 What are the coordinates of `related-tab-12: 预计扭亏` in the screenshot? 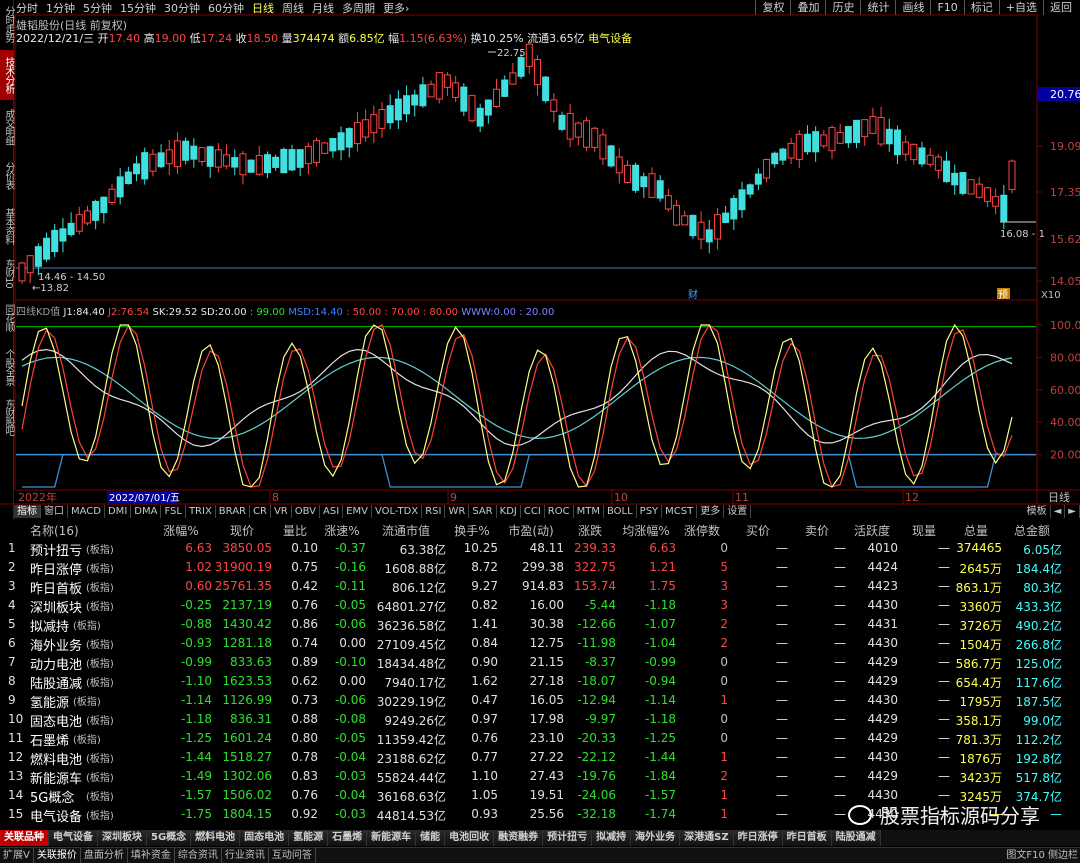 It's located at (568, 838).